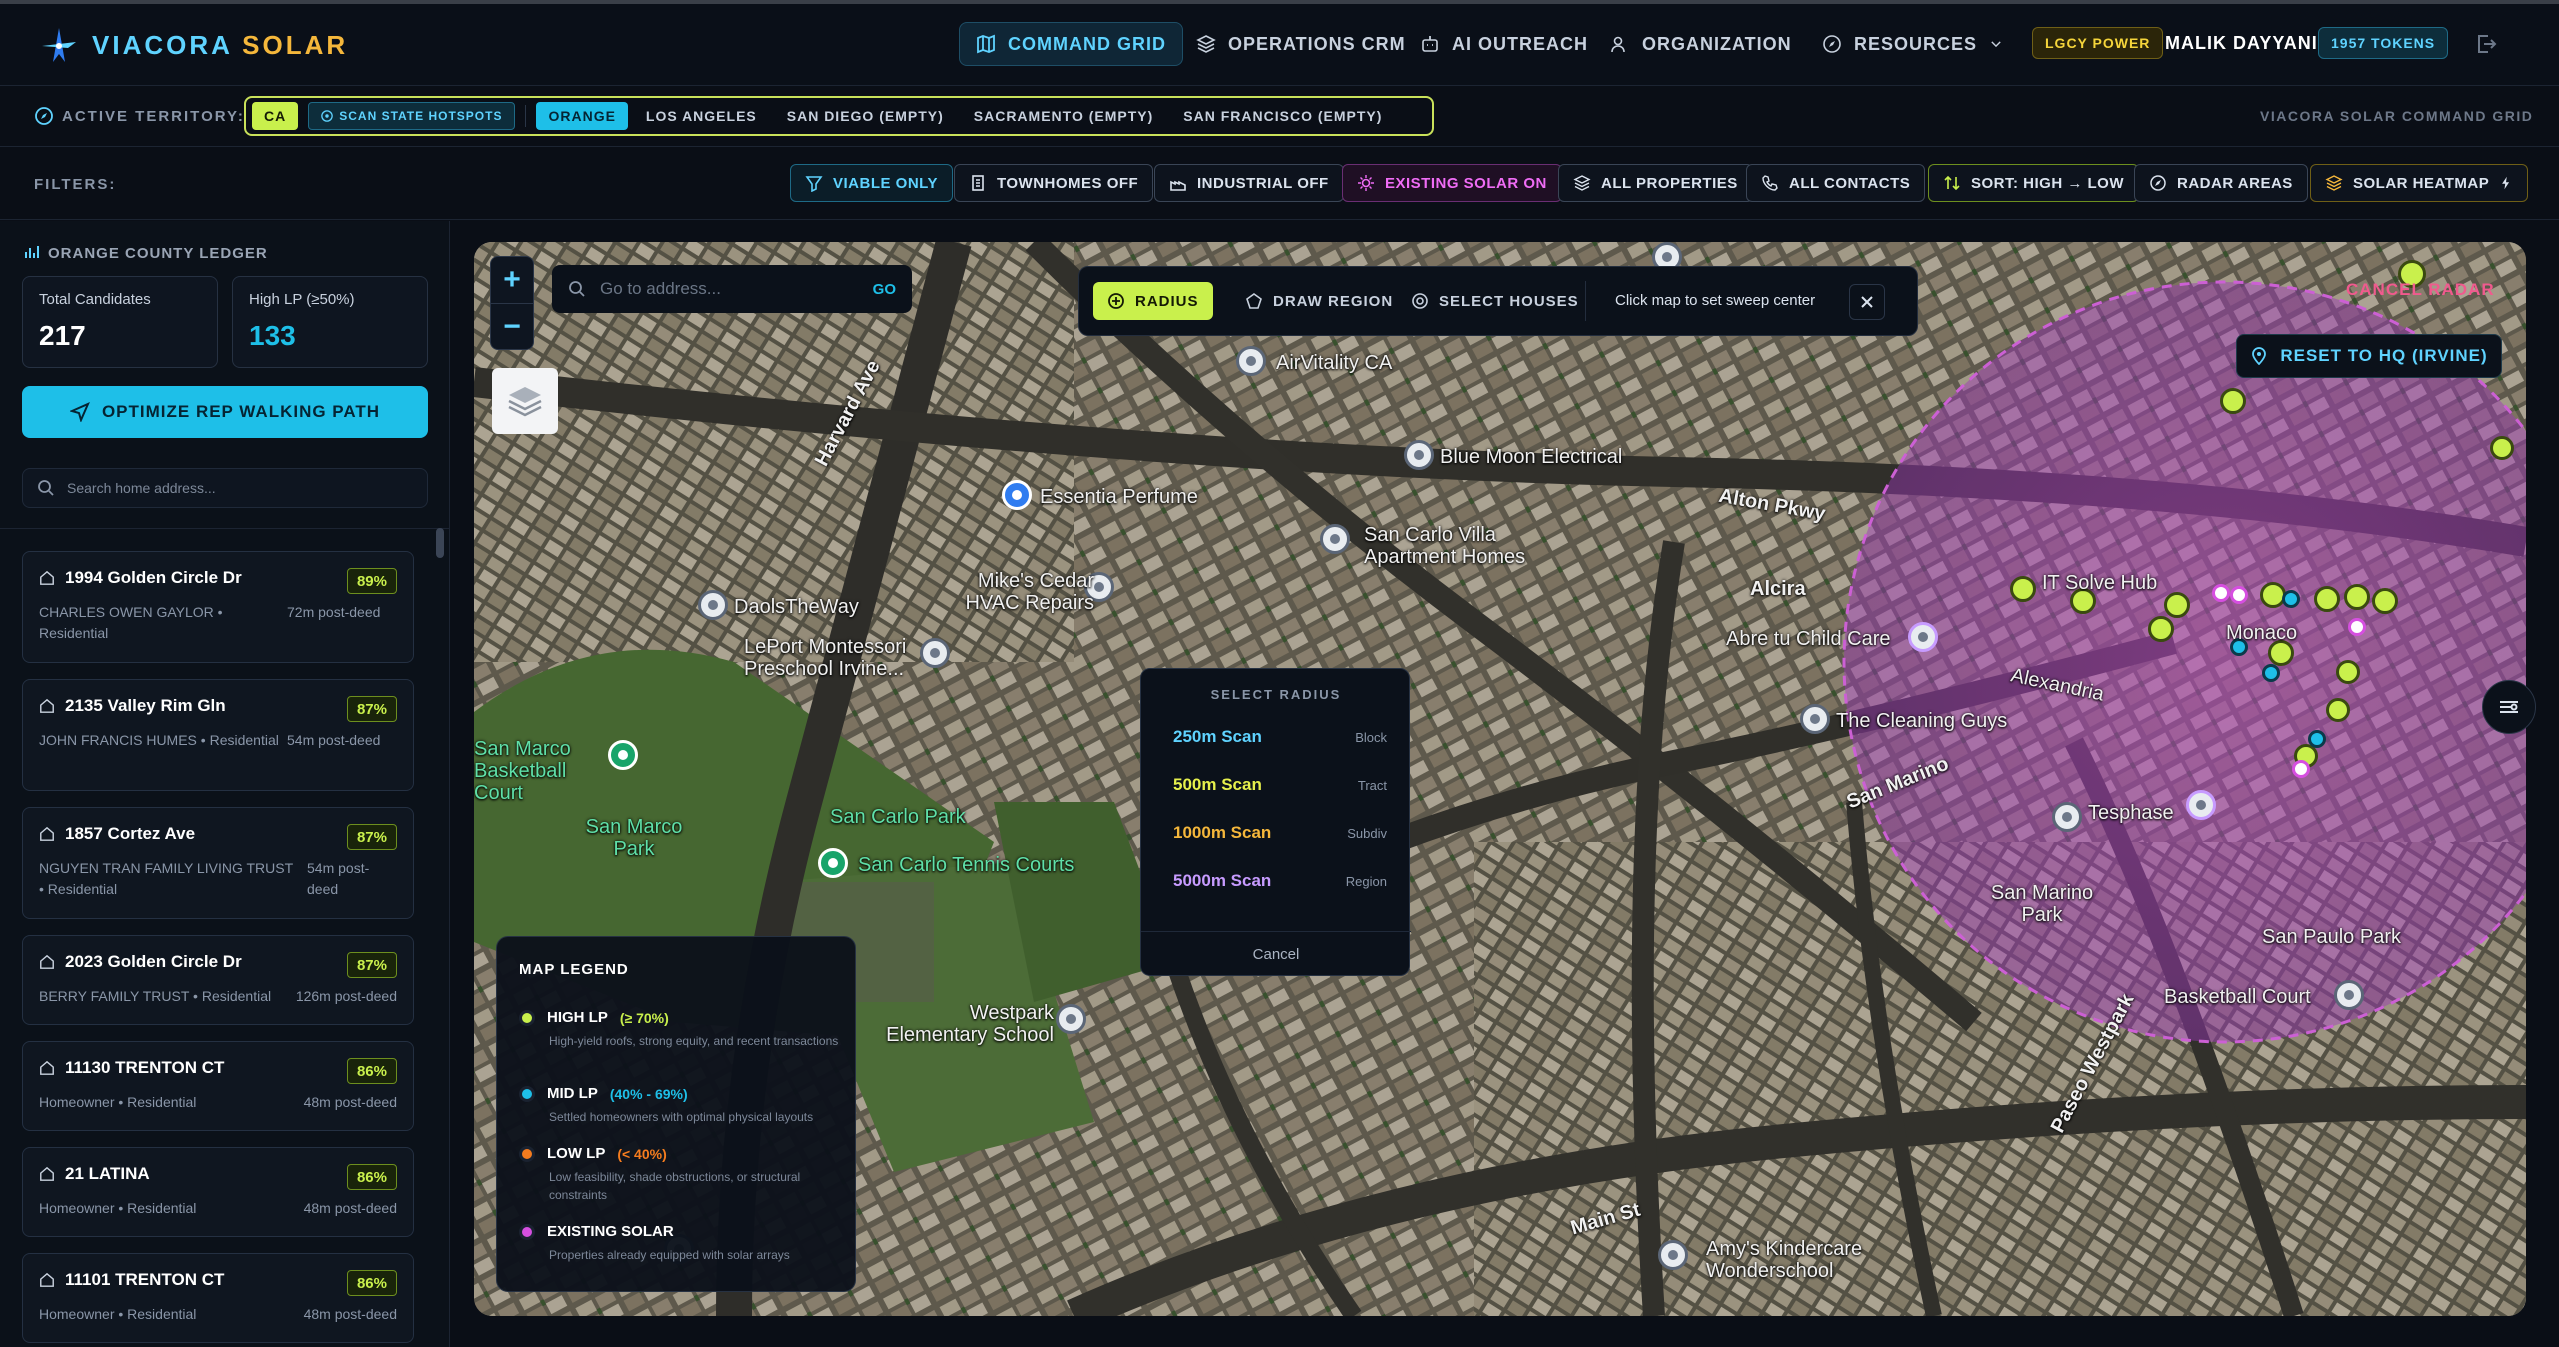 The height and width of the screenshot is (1347, 2559). I want to click on place-label: Blue Moon Electrical, so click(1531, 457).